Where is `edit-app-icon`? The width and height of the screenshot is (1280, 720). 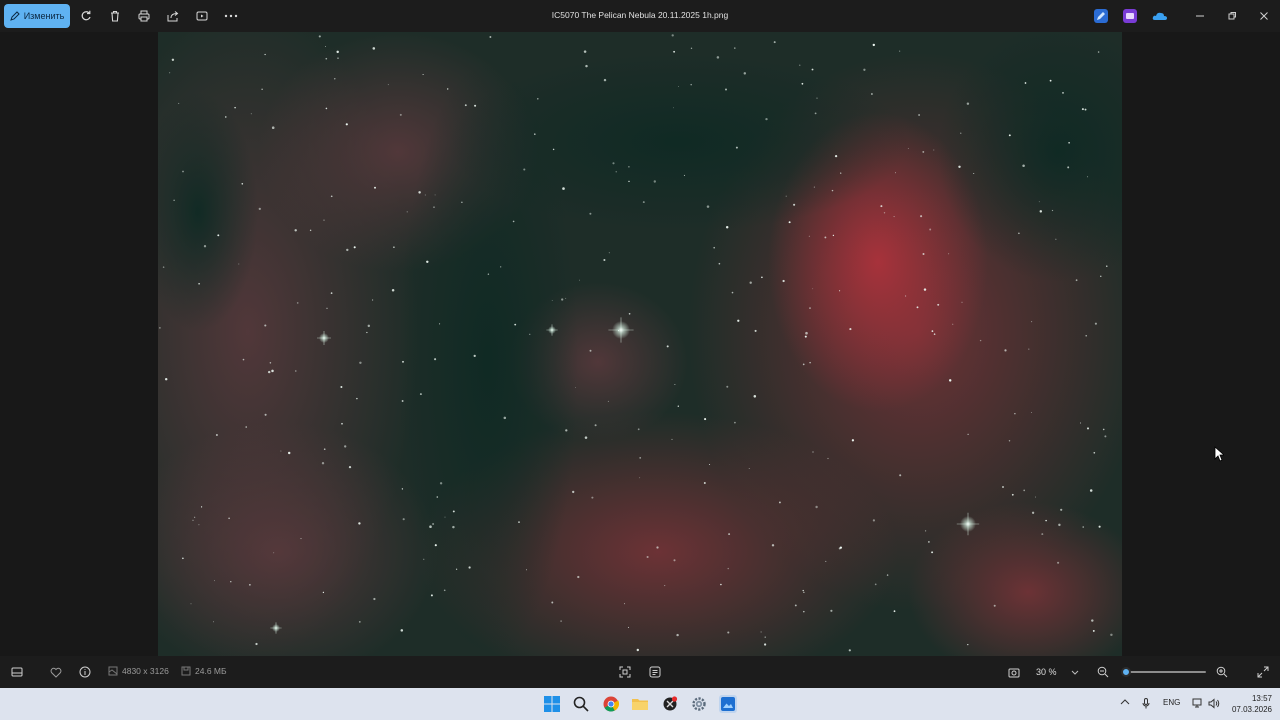 edit-app-icon is located at coordinates (1101, 16).